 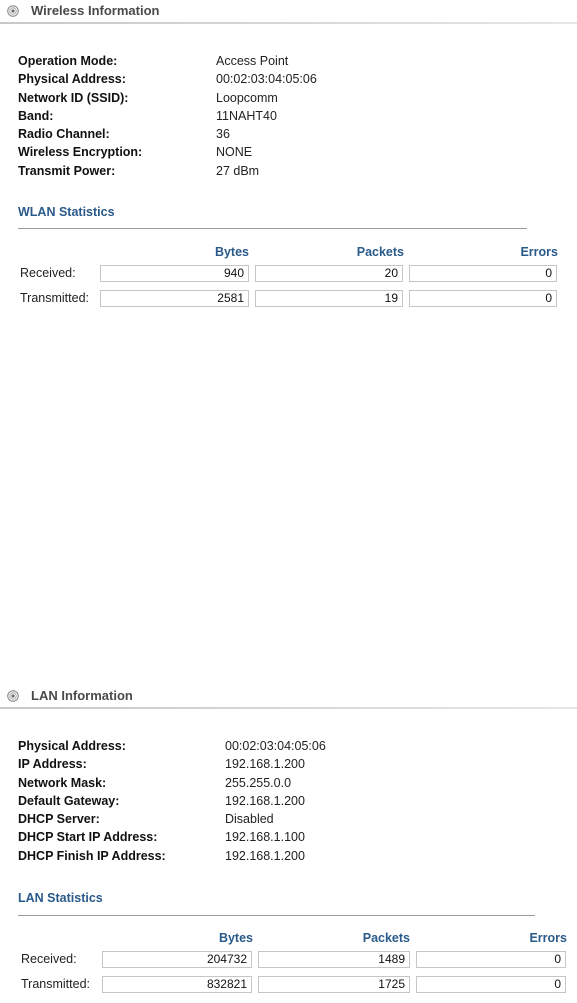 I want to click on wlan-transmitted-errors: 0, so click(x=483, y=298).